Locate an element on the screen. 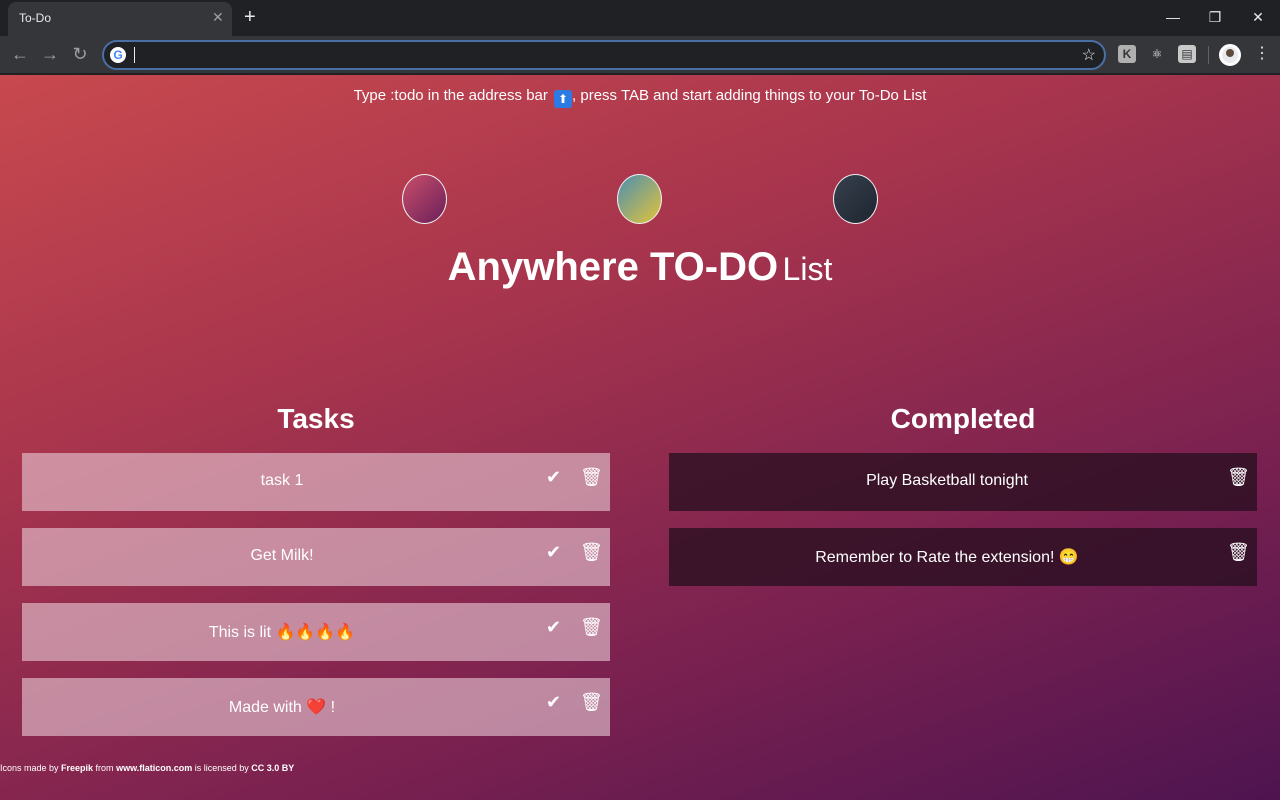  text-caret is located at coordinates (134, 55).